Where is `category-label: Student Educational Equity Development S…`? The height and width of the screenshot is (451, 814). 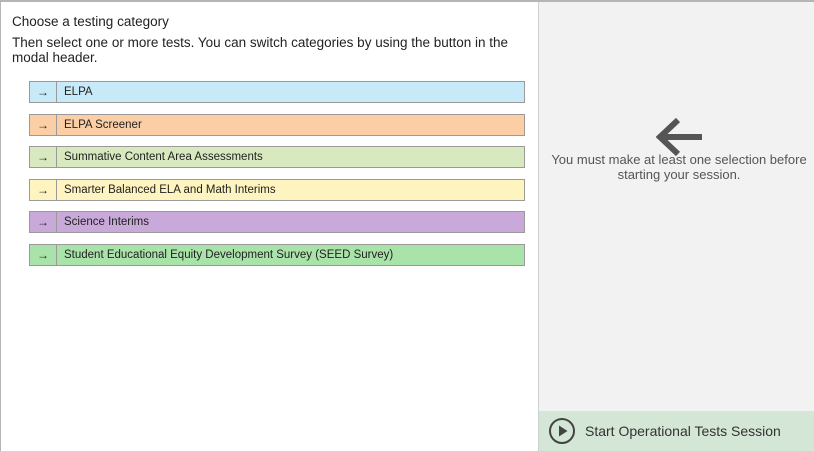
category-label: Student Educational Equity Development S… is located at coordinates (229, 254).